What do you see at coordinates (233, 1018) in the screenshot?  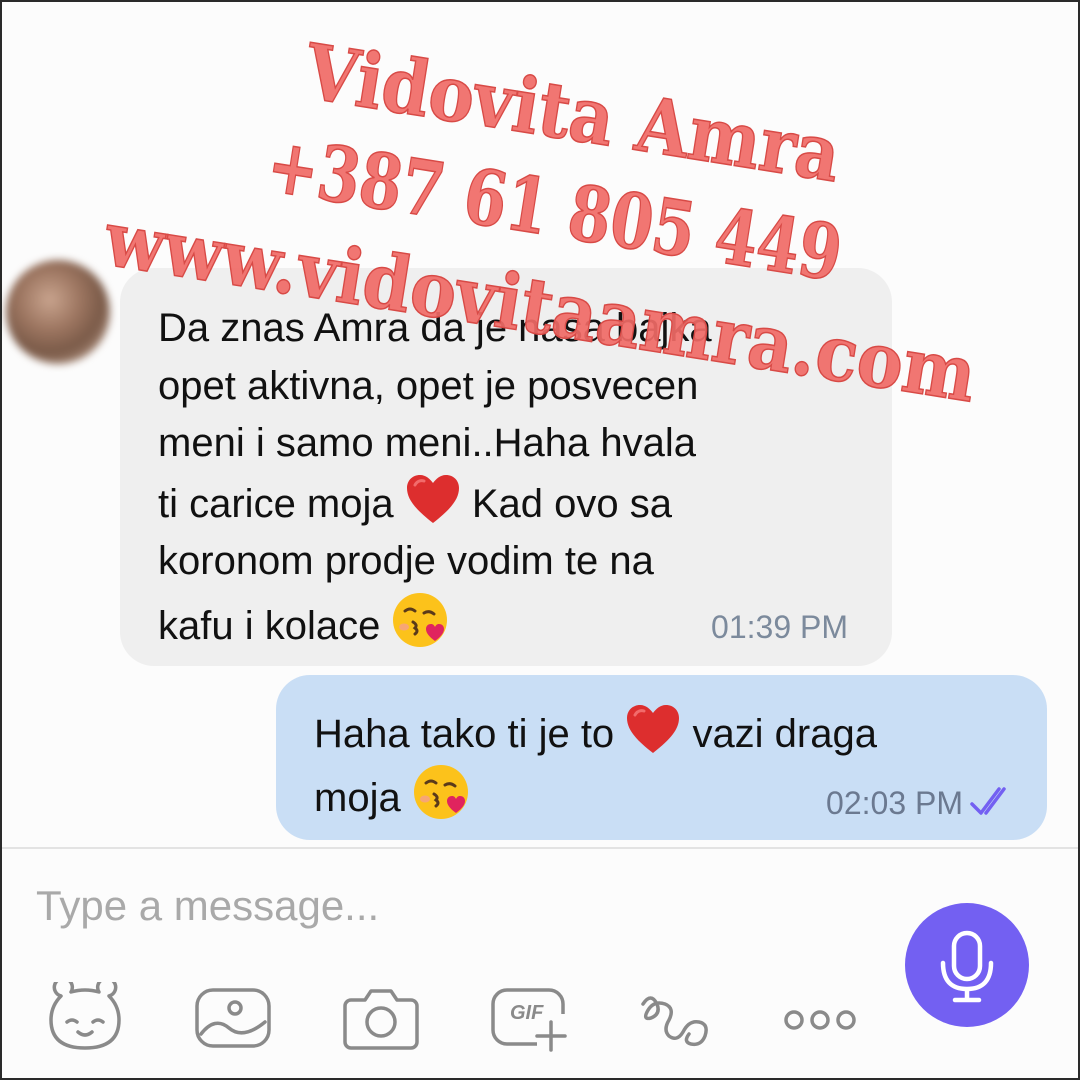 I see `gallery-image-icon` at bounding box center [233, 1018].